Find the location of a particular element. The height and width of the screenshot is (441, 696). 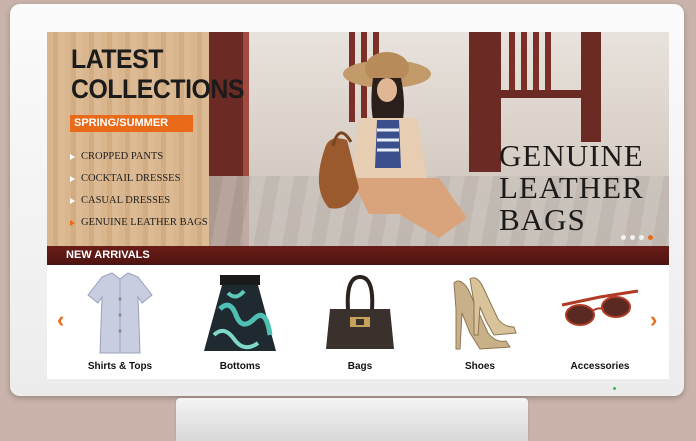

category-link-cropped-pants: CROPPED PANTS is located at coordinates (139, 157).